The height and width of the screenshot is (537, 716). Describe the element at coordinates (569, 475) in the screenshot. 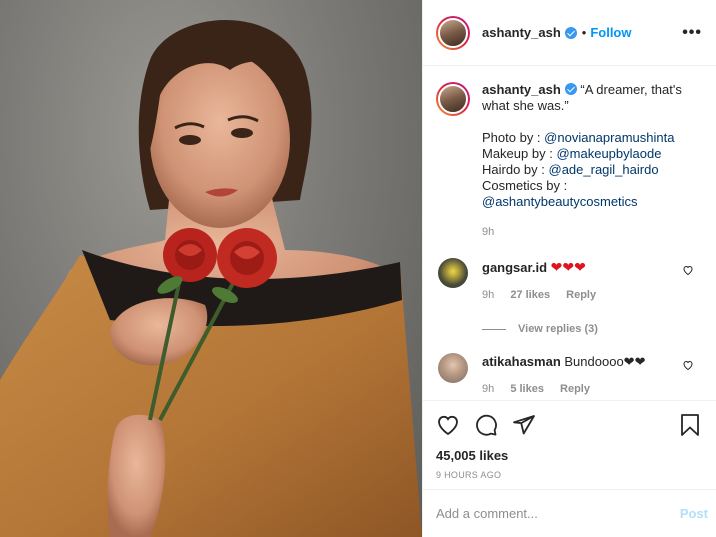

I see `post-timestamp: 9 HOURS AGO` at that location.